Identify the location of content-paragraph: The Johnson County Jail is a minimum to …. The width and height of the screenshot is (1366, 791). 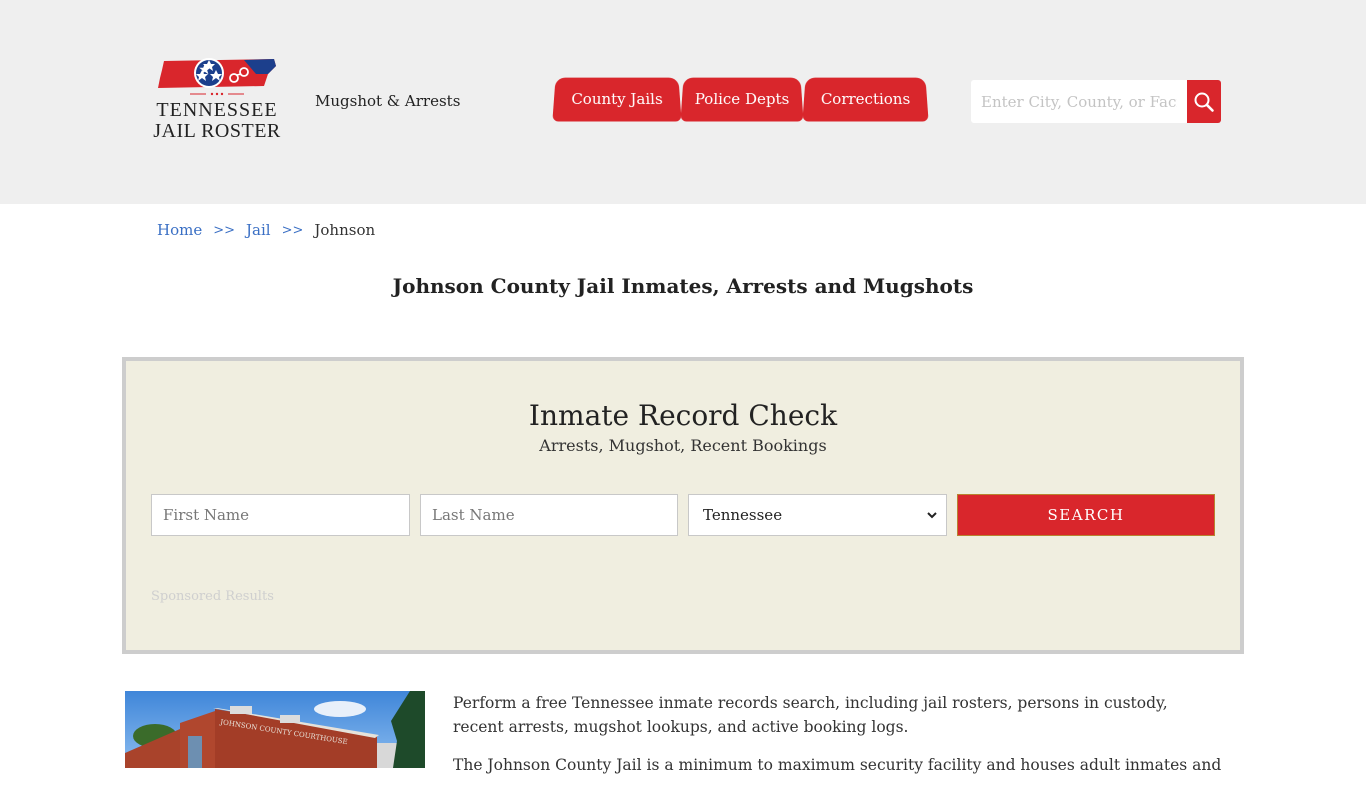
(837, 765).